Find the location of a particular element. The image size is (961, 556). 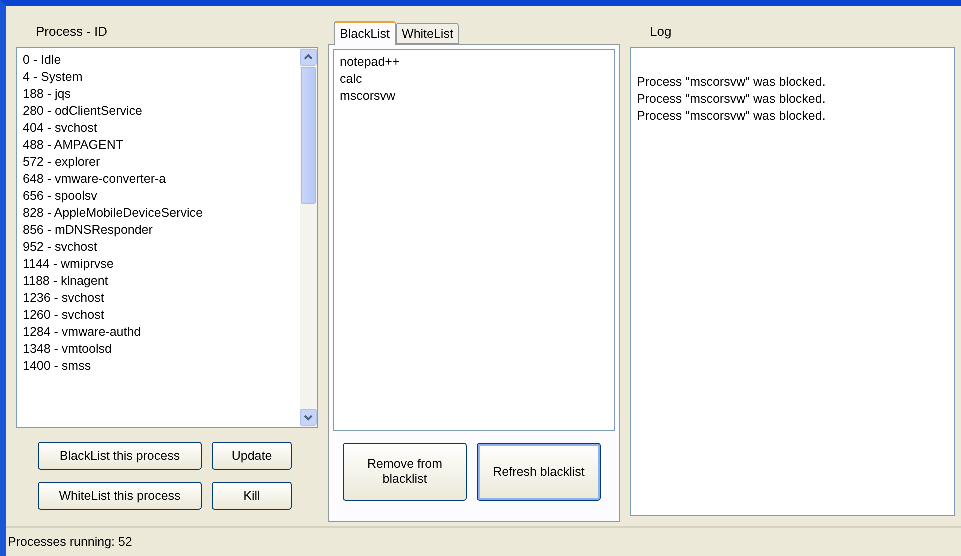

scroll-up-icon is located at coordinates (308, 57).